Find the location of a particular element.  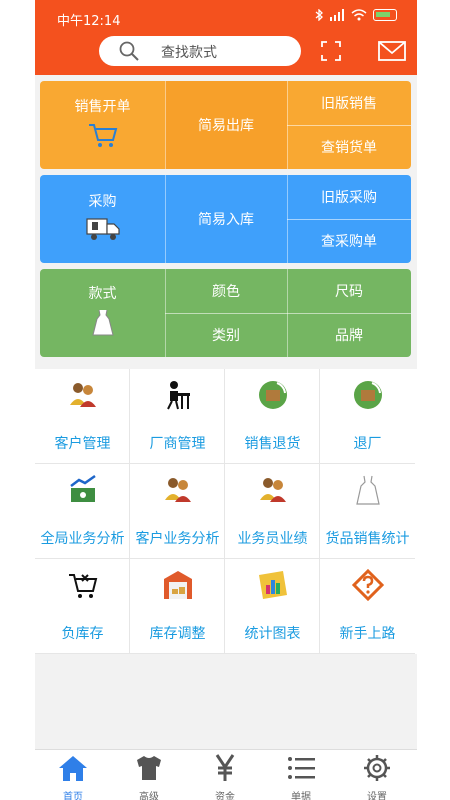

customers-icon is located at coordinates (83, 395).